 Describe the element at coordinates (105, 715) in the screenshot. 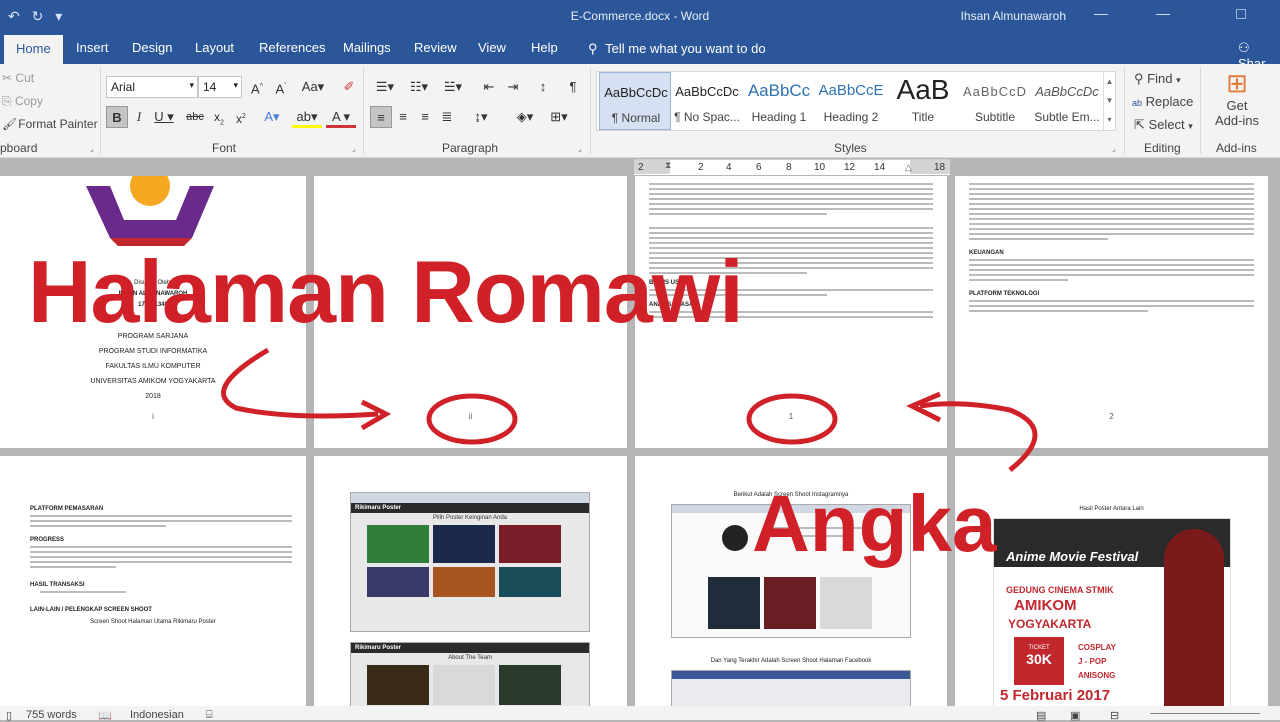

I see `proofing-icon: 📖` at that location.